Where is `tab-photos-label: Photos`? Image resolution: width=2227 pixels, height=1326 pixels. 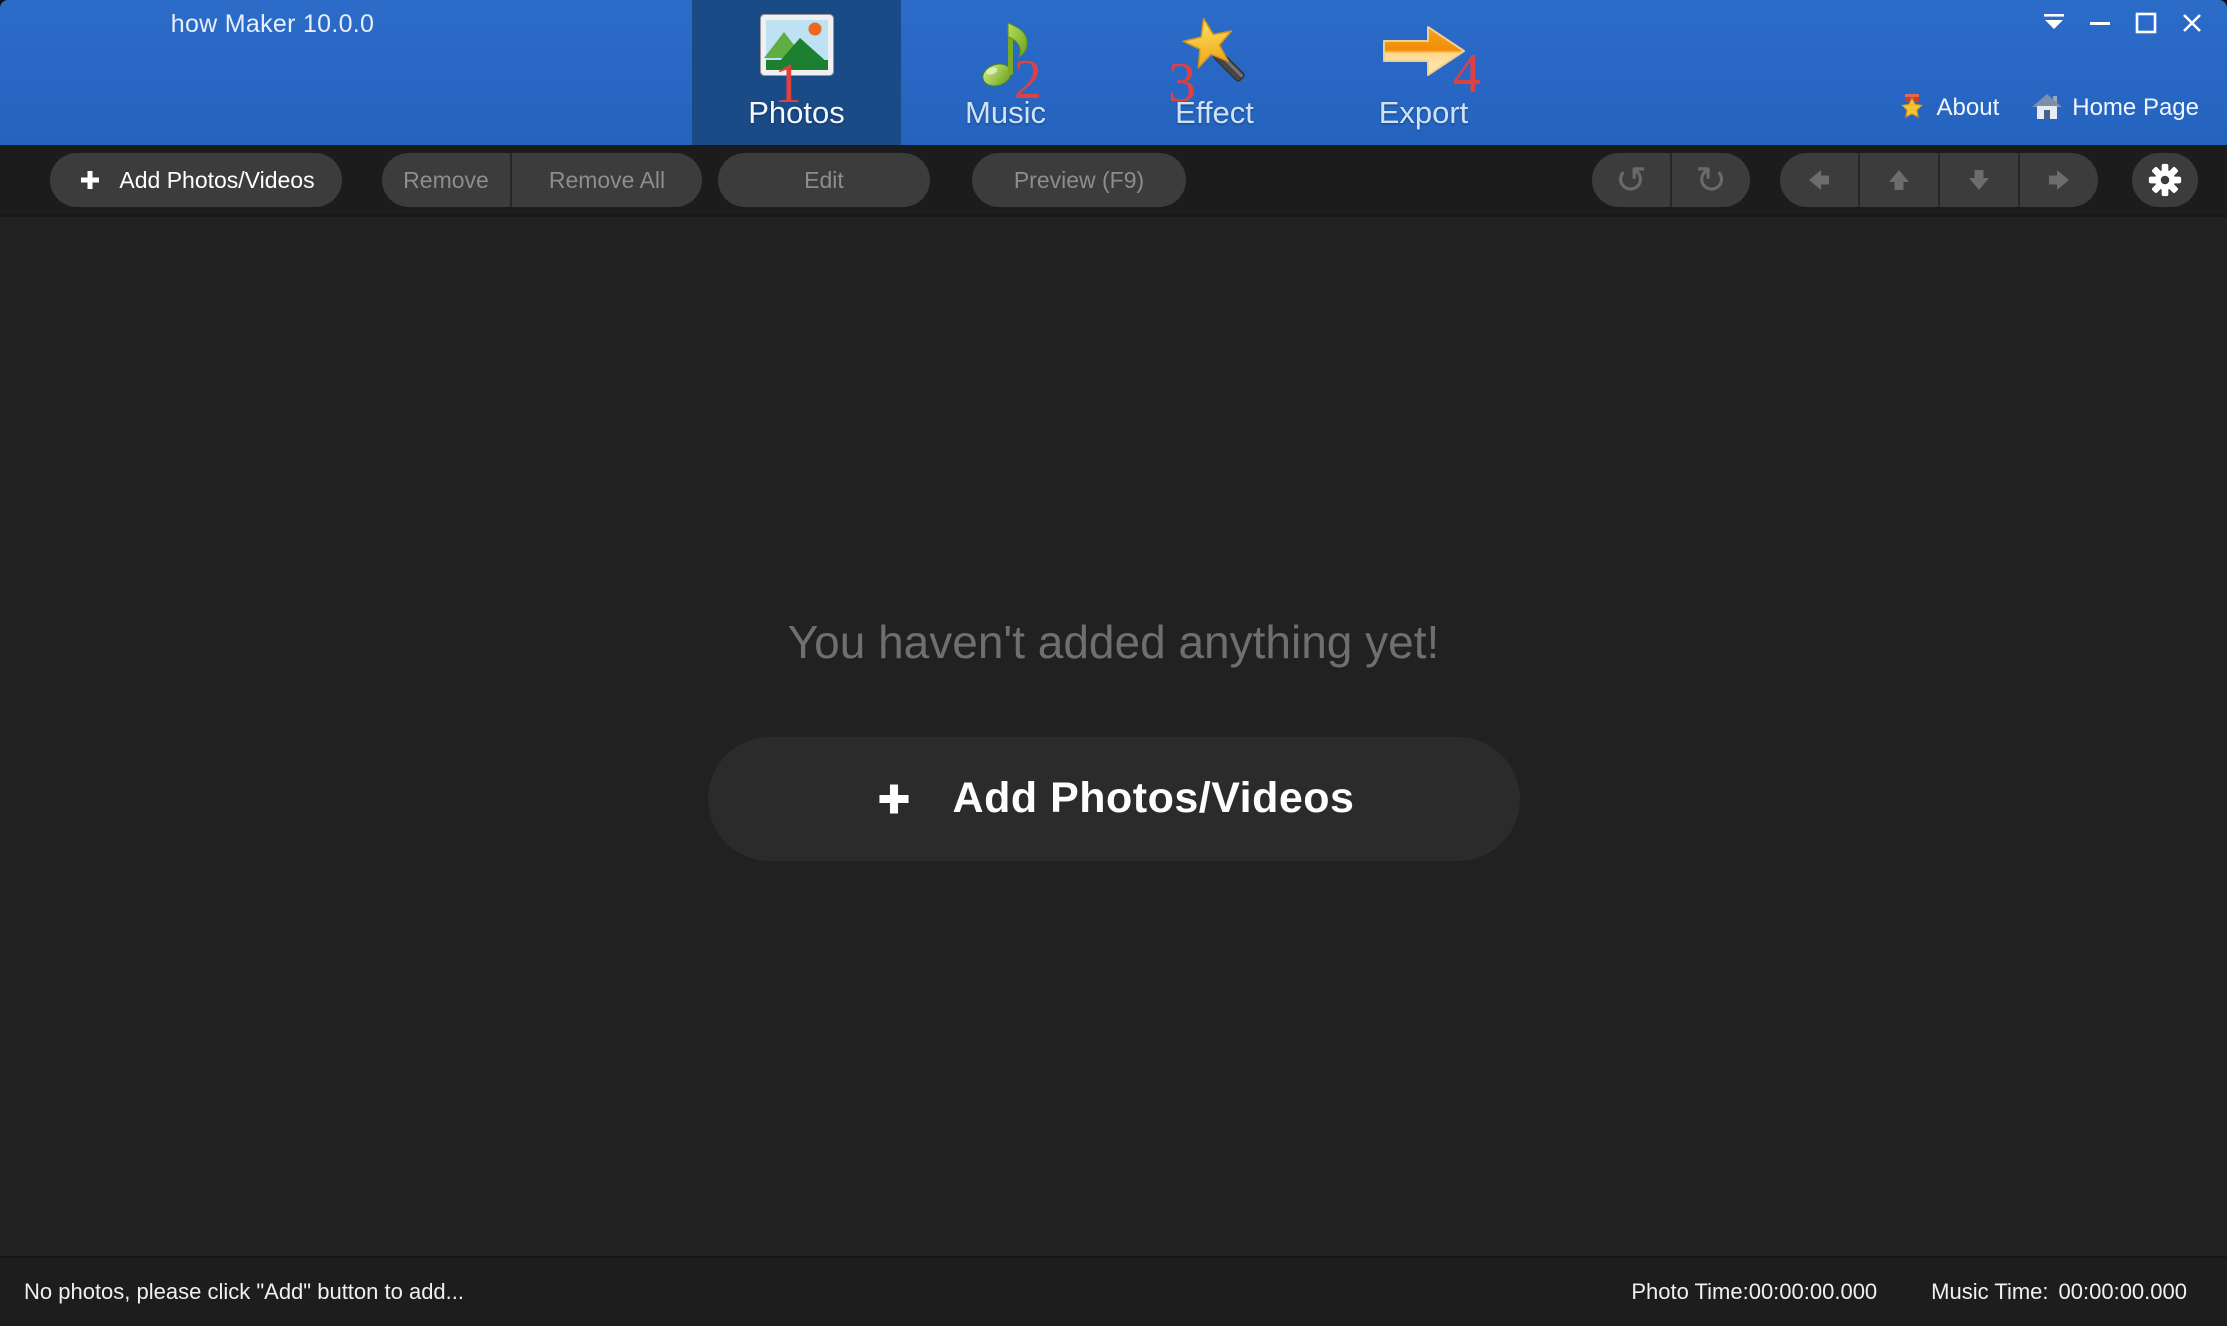
tab-photos-label: Photos is located at coordinates (796, 112).